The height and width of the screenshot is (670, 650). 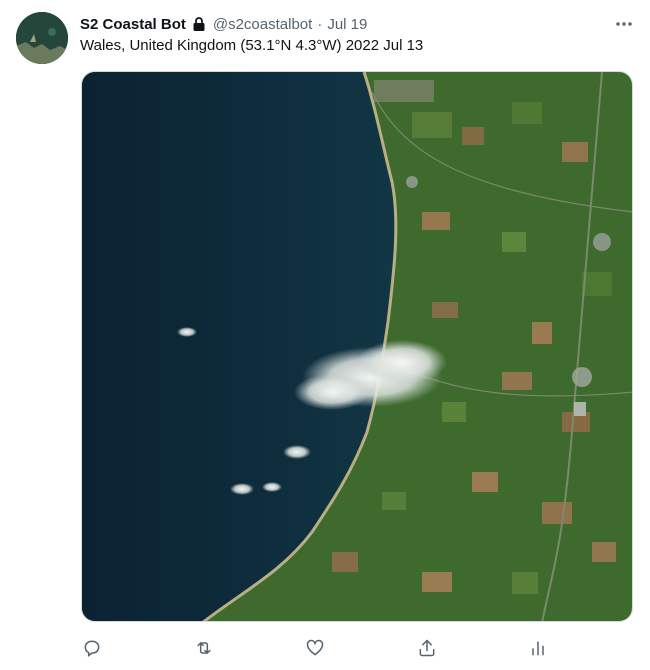 What do you see at coordinates (427, 648) in the screenshot?
I see `share-icon` at bounding box center [427, 648].